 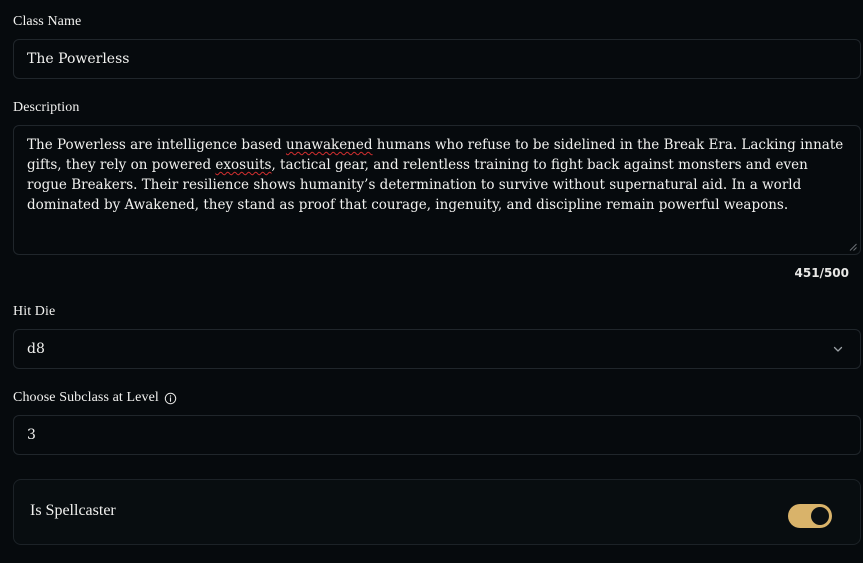 I want to click on class-name-value: The Powerless, so click(x=78, y=59).